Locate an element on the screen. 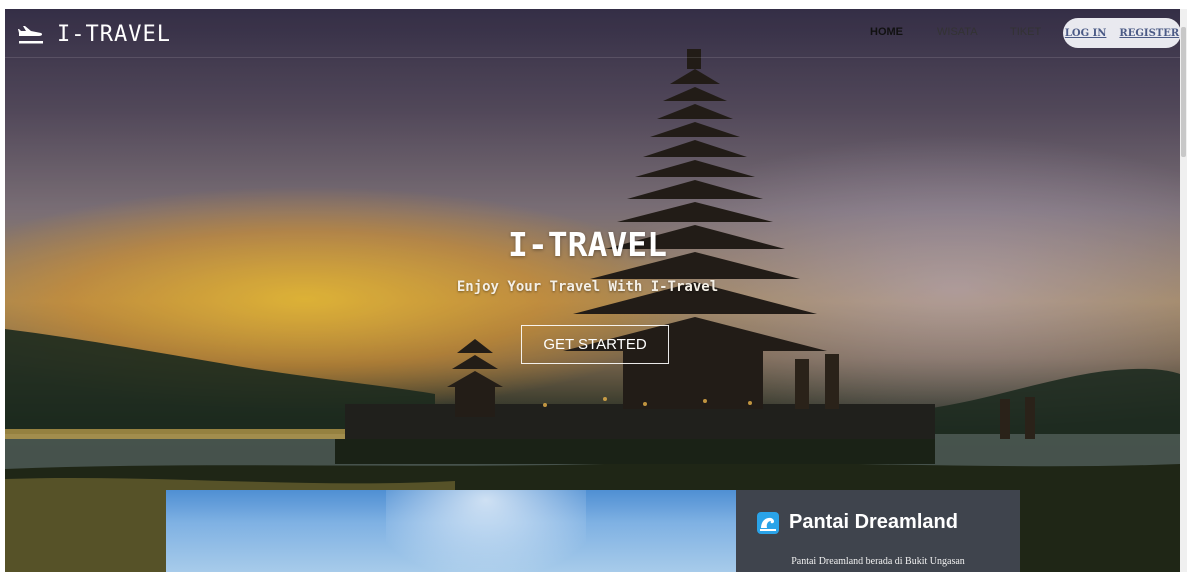 The height and width of the screenshot is (572, 1187). page-scrollbar is located at coordinates (1183, 290).